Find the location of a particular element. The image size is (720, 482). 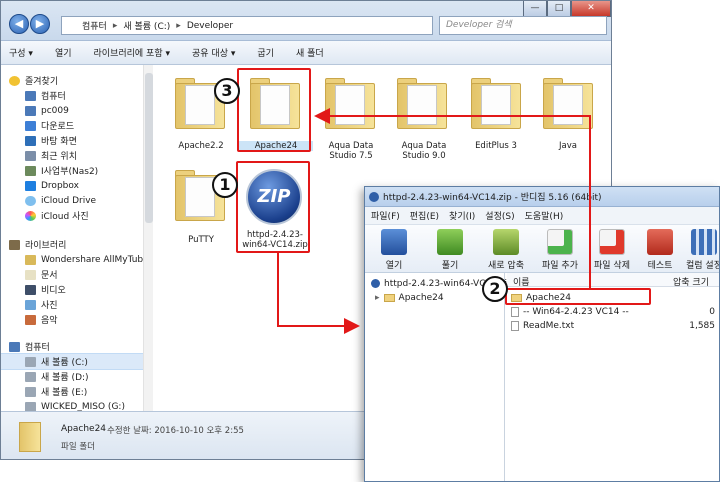

nav-scrollbar is located at coordinates (148, 238).